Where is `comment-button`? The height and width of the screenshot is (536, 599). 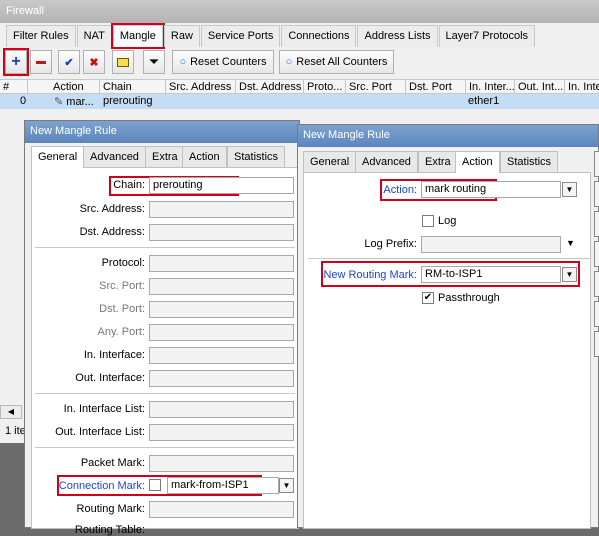 comment-button is located at coordinates (123, 62).